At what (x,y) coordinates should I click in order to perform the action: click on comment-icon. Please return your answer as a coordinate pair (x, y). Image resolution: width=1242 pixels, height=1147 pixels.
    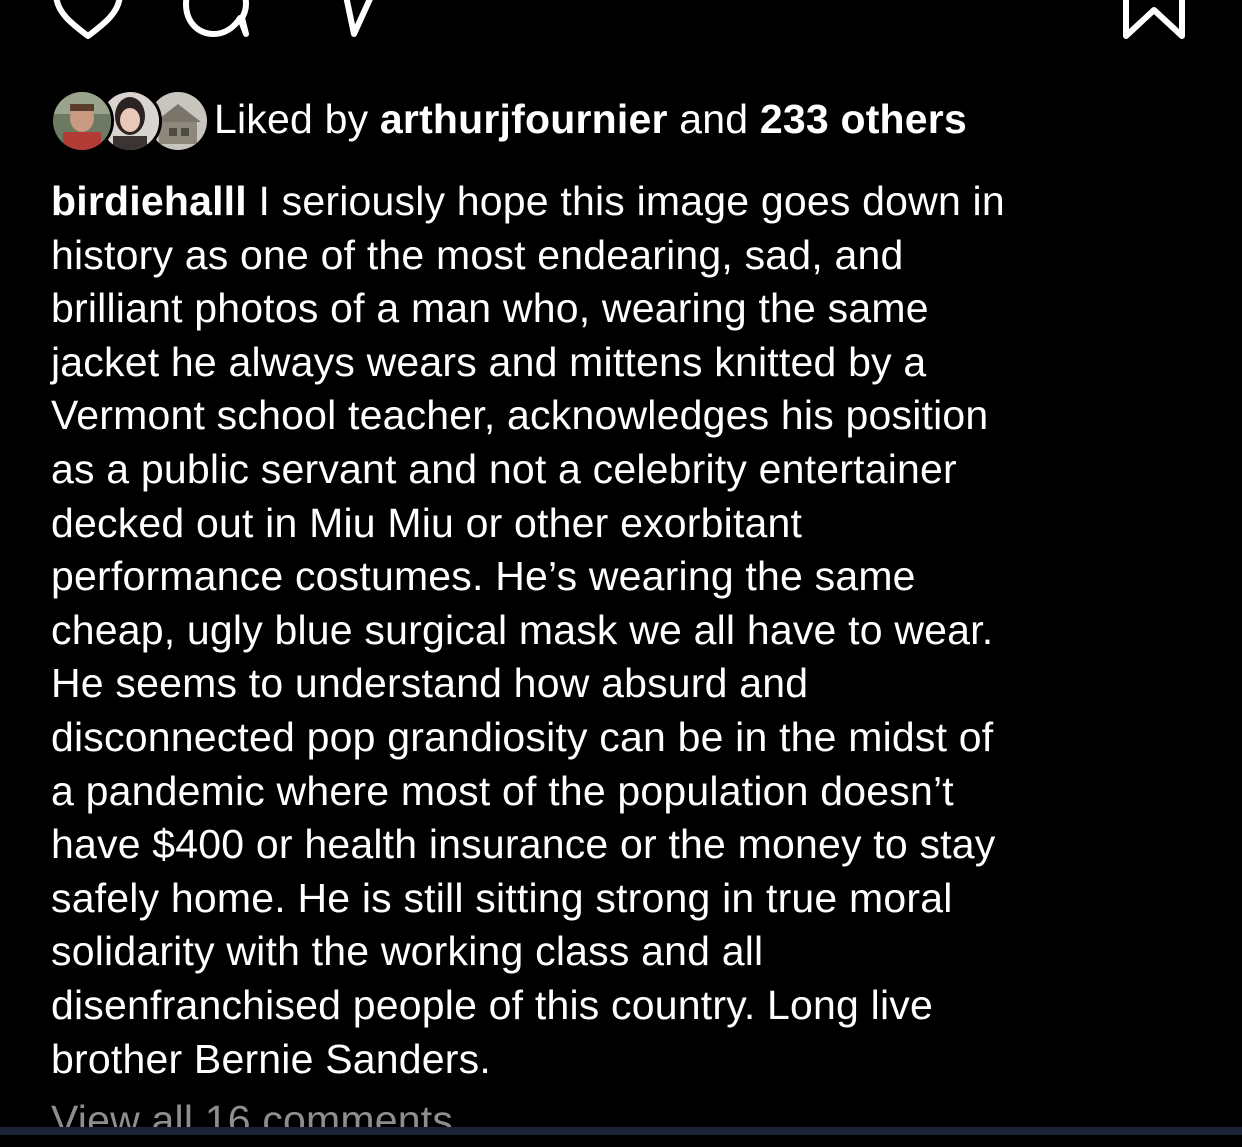
    Looking at the image, I should click on (218, 21).